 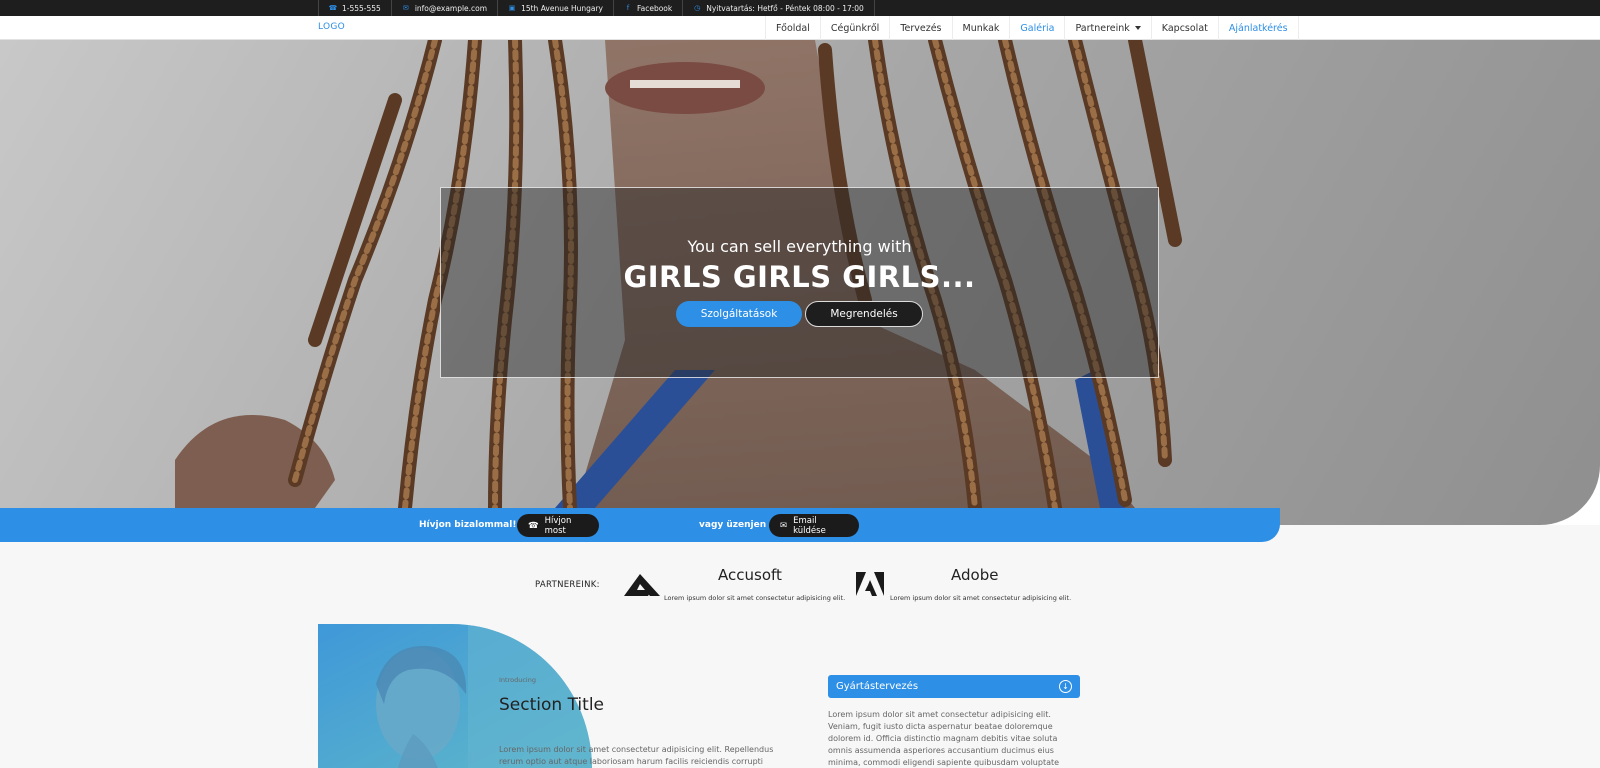 What do you see at coordinates (799, 246) in the screenshot?
I see `hero-subtitle: You can sell everything with` at bounding box center [799, 246].